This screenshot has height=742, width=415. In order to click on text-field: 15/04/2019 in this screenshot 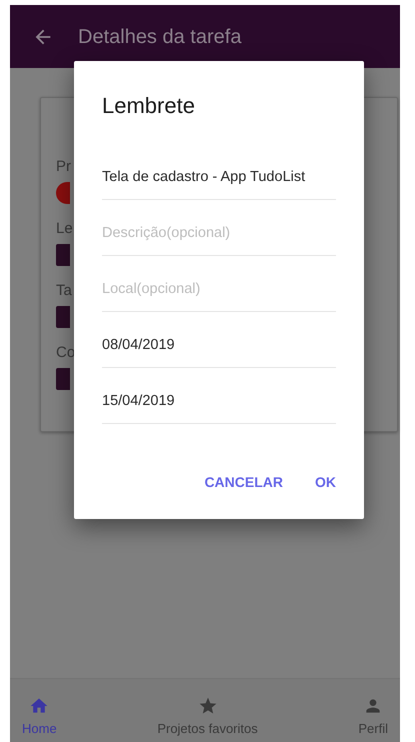, I will do `click(219, 396)`.